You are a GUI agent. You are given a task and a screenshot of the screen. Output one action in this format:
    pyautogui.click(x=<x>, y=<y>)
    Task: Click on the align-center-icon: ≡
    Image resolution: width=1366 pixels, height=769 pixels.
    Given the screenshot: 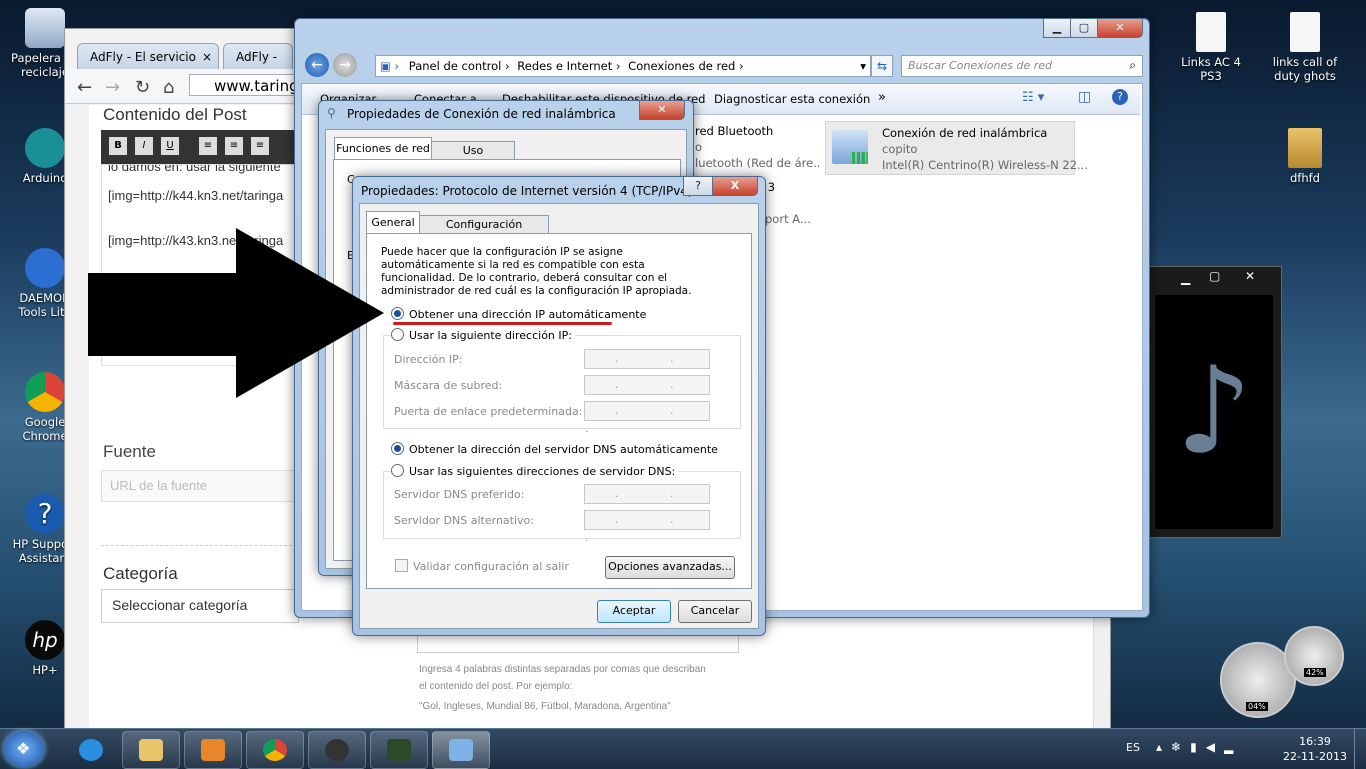 What is the action you would take?
    pyautogui.click(x=234, y=146)
    